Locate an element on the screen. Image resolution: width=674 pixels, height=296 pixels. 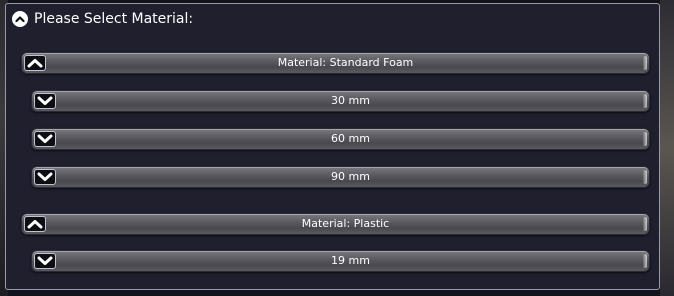
thickness-label: 19 mm is located at coordinates (350, 260).